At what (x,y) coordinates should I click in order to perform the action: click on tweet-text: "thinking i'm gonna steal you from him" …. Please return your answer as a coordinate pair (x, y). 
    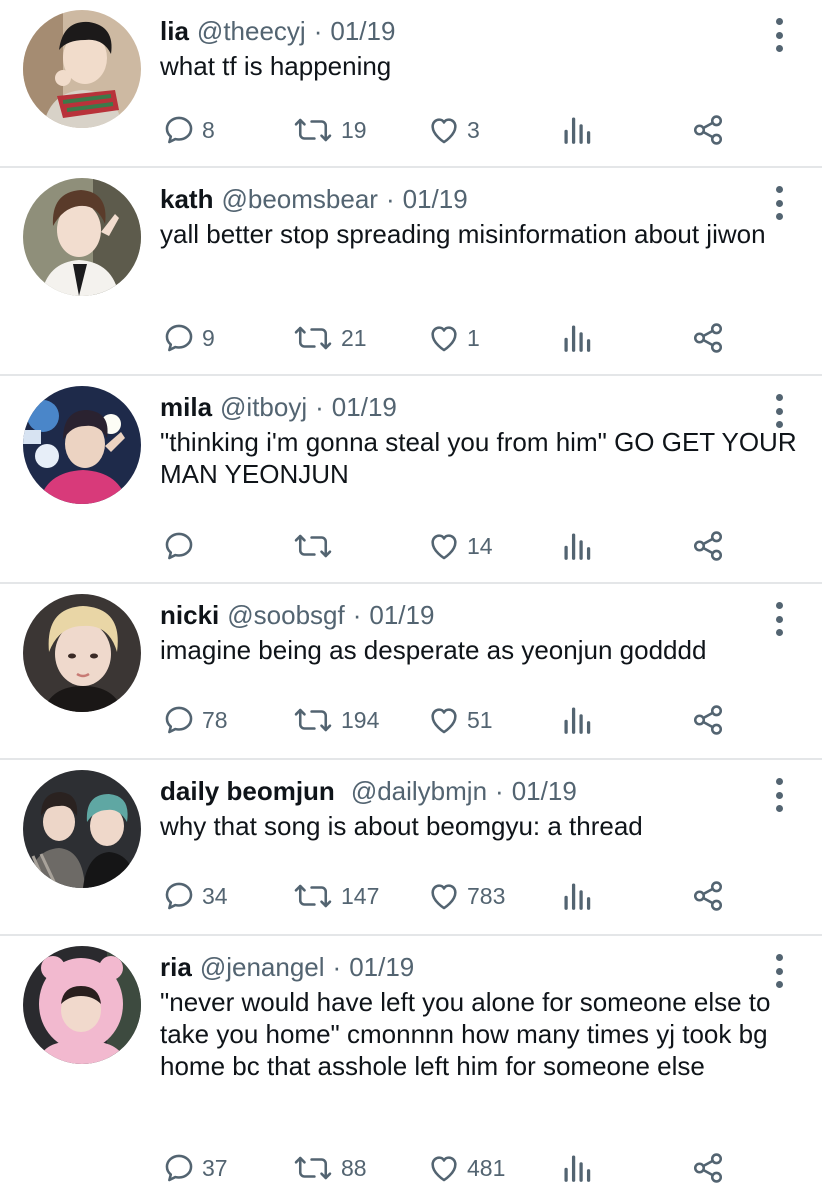
    Looking at the image, I should click on (478, 458).